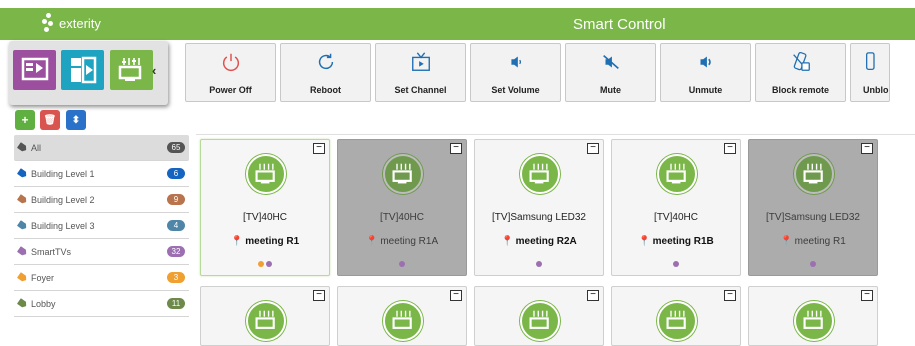 The width and height of the screenshot is (915, 346). Describe the element at coordinates (101, 278) in the screenshot. I see `group-item-foyer: Foyer 3` at that location.